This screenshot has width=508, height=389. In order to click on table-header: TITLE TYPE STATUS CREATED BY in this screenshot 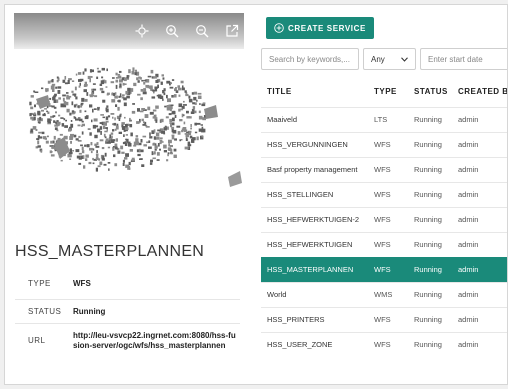, I will do `click(384, 92)`.